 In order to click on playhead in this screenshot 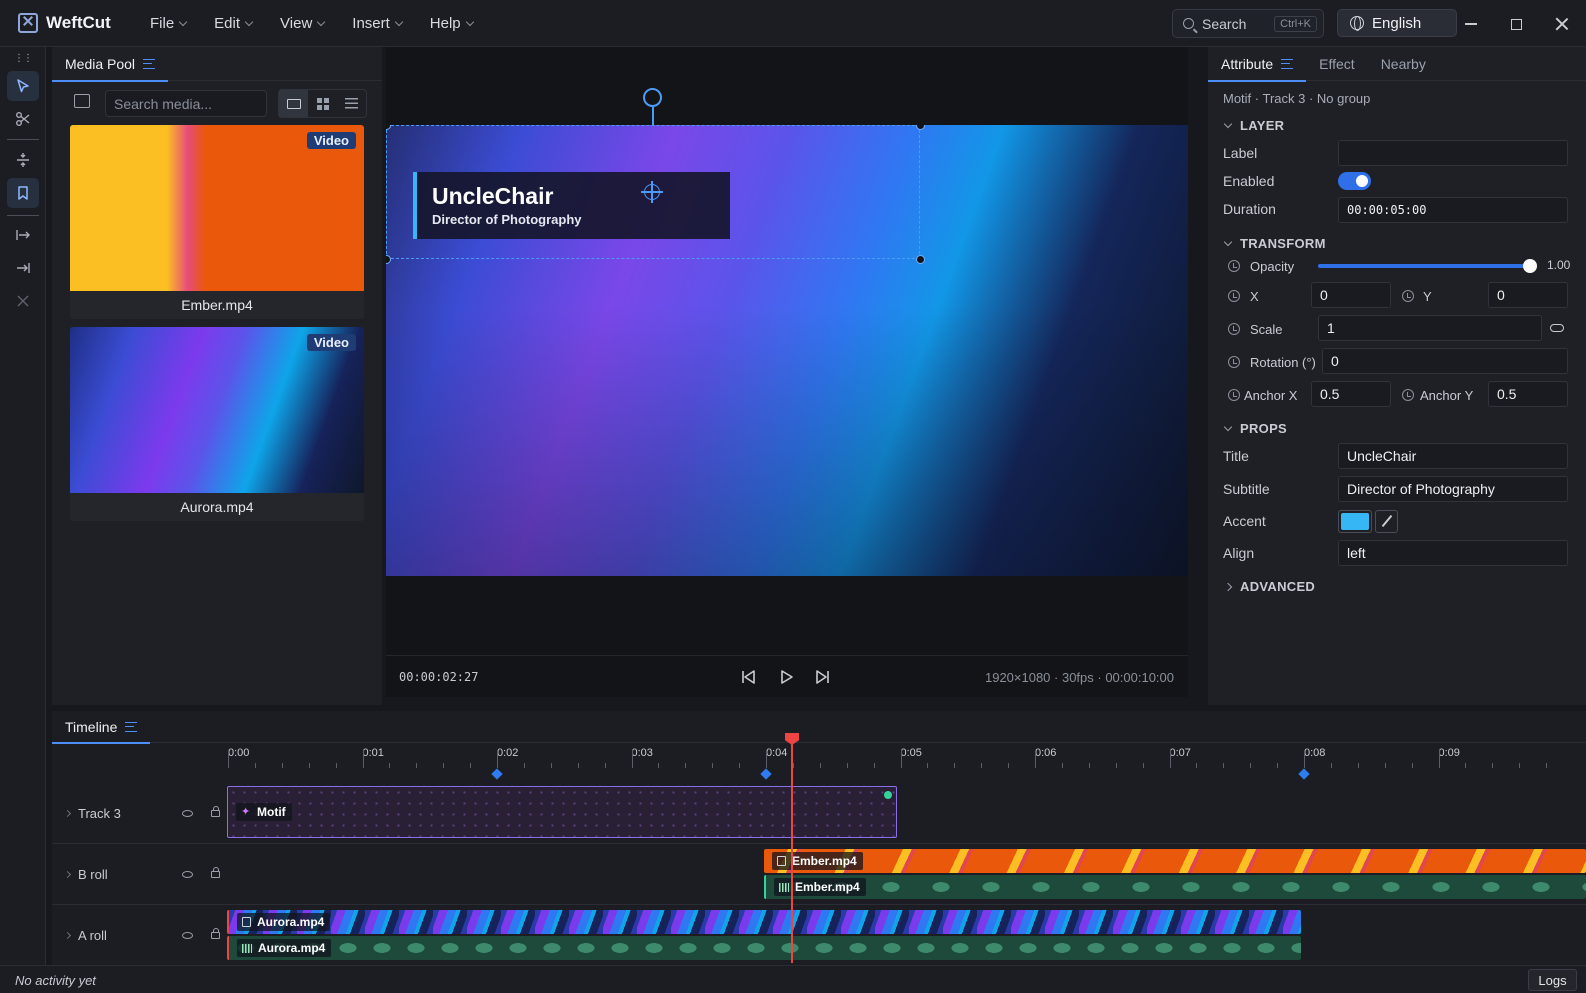, I will do `click(792, 848)`.